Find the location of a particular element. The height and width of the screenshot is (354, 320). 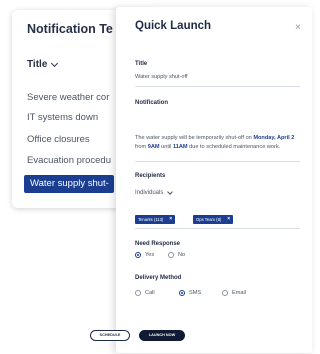

template-item-selected: Water supply shut- is located at coordinates (69, 184).